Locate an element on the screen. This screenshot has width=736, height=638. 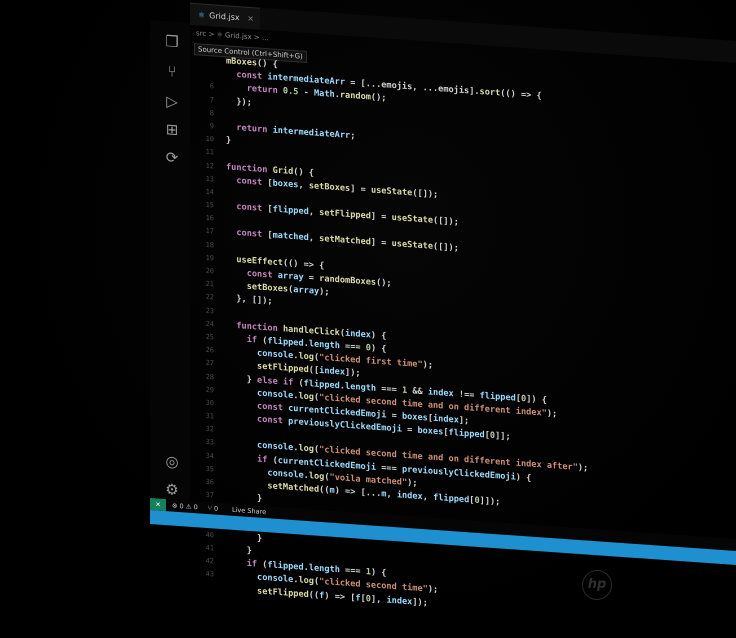
remote-icon: ⟳ is located at coordinates (172, 157).